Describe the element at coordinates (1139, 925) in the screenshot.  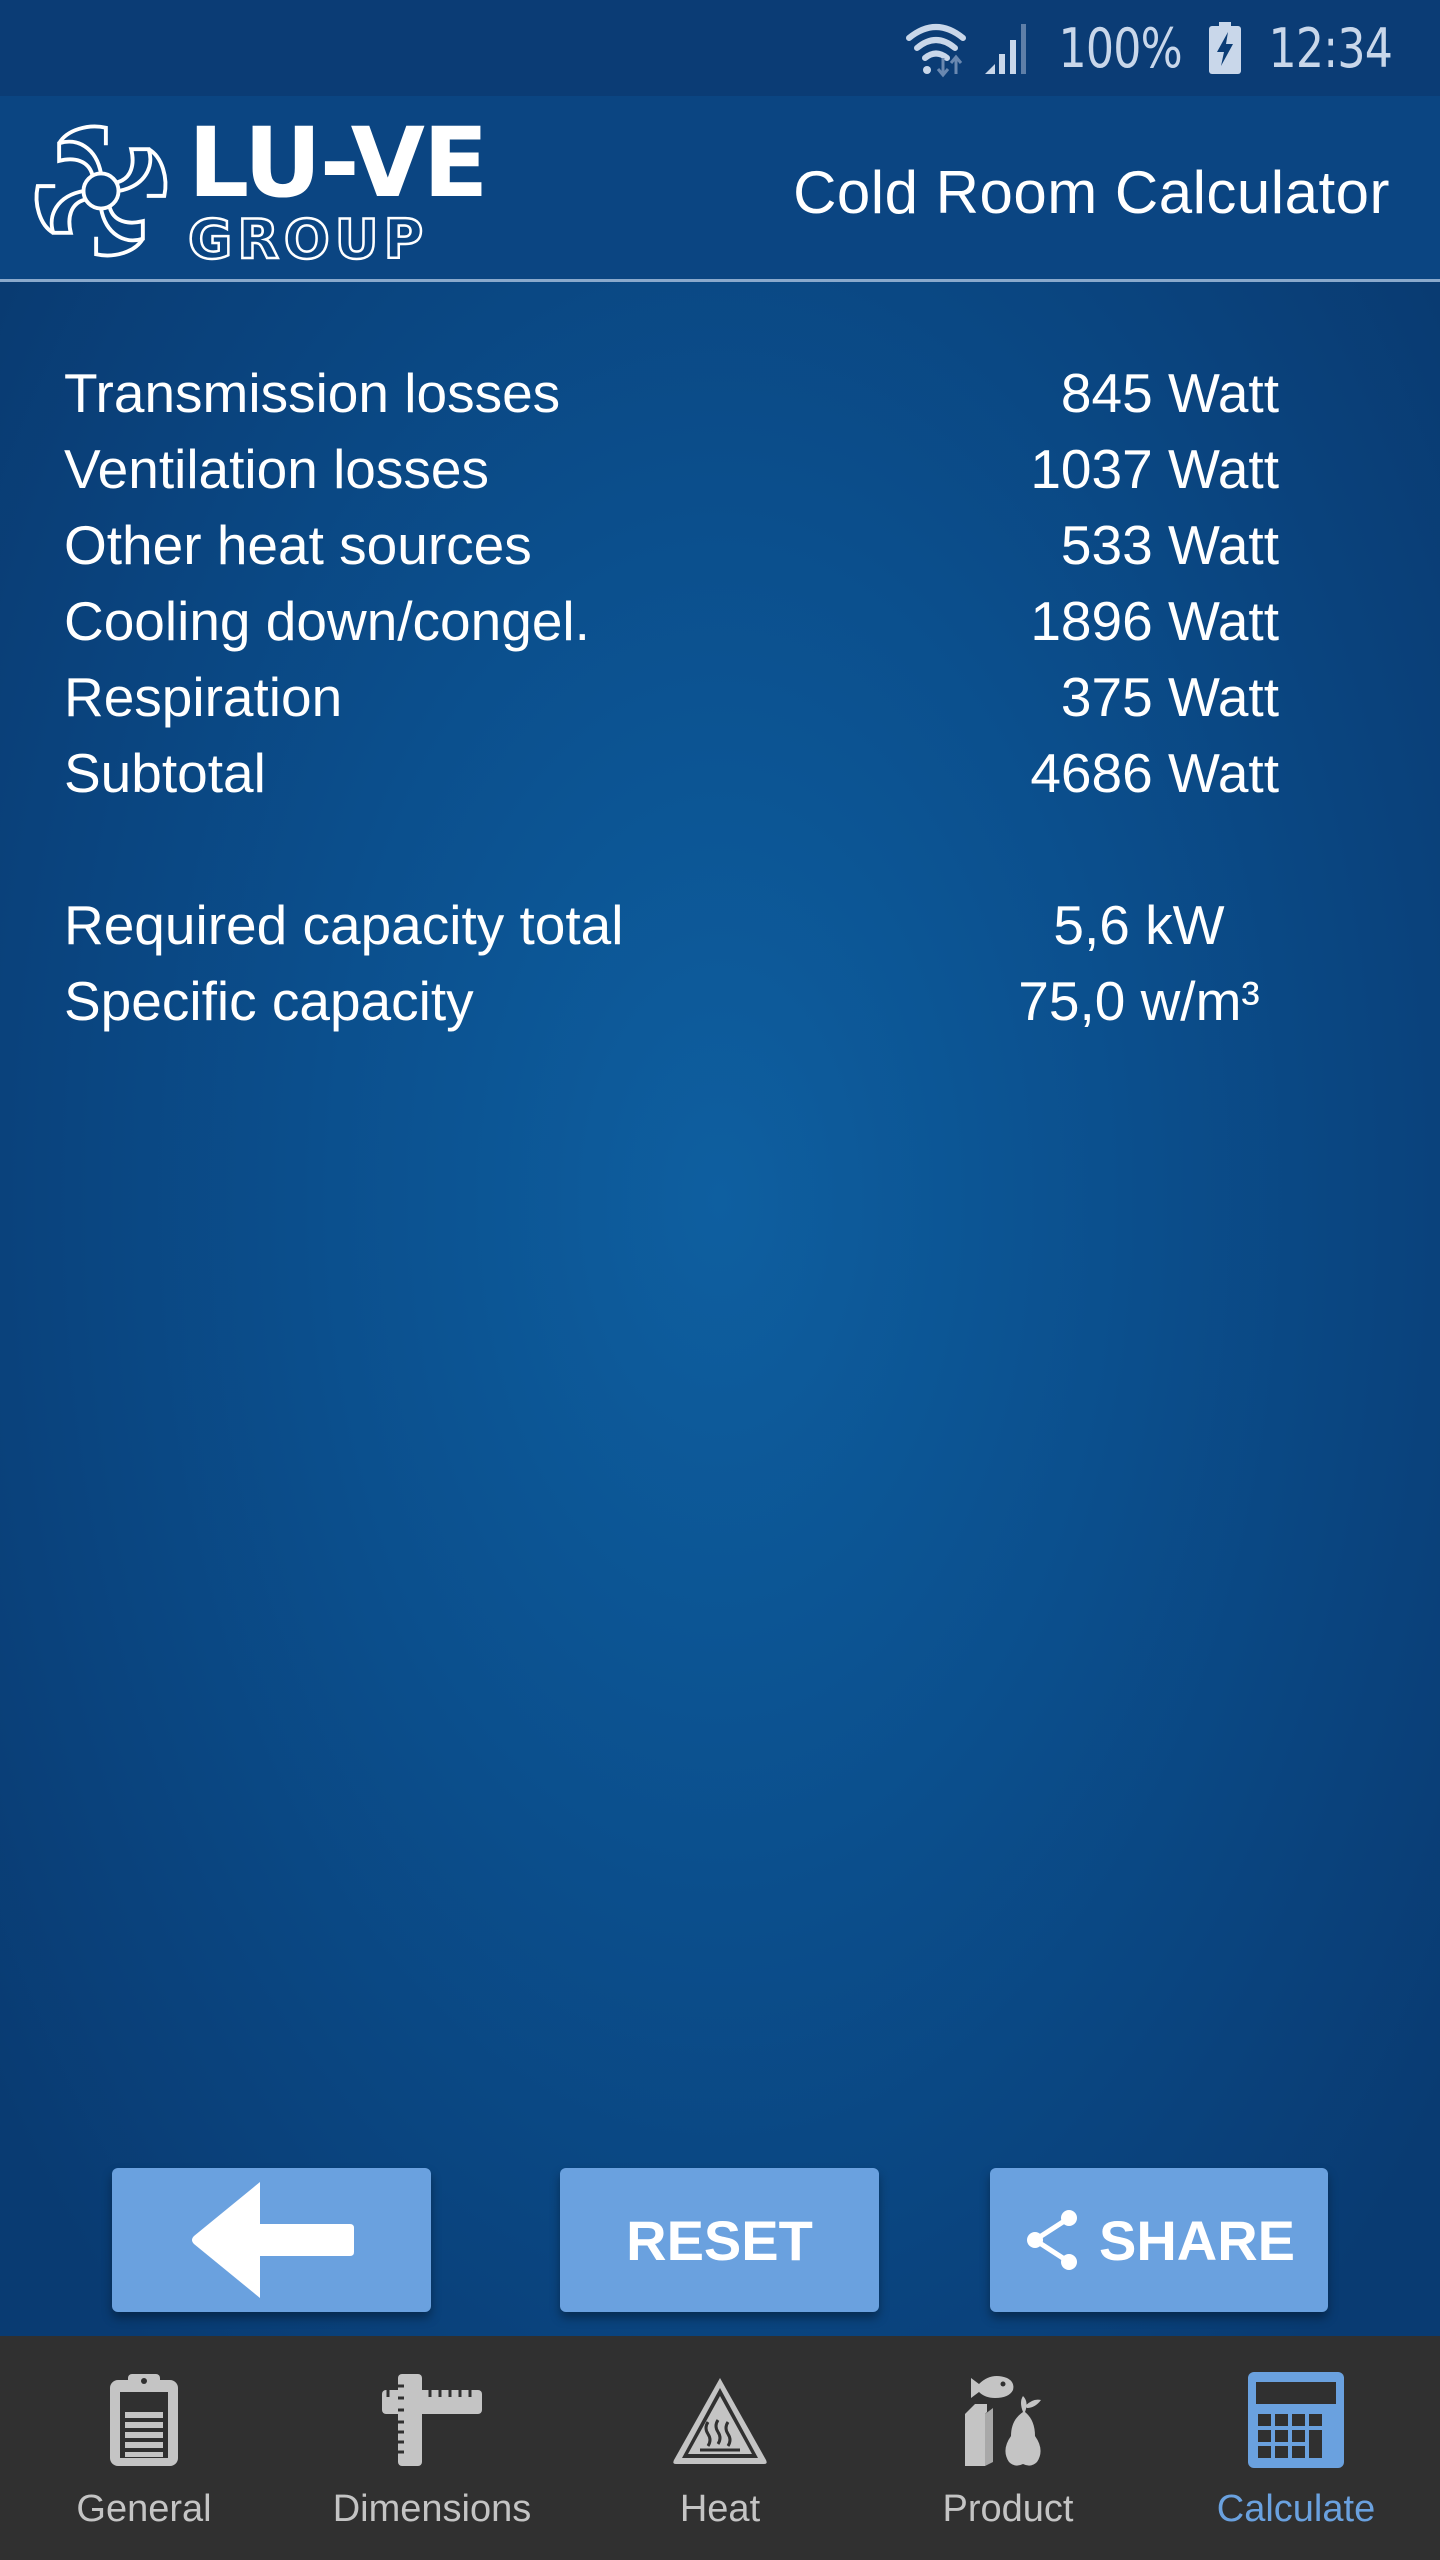
I see `result-value: 5,6 kW` at that location.